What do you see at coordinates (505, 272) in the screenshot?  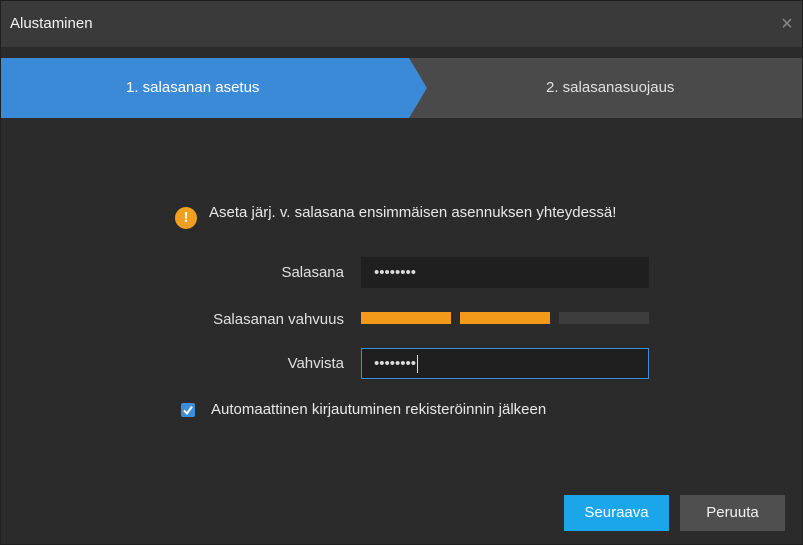 I see `password-input: ••••••••` at bounding box center [505, 272].